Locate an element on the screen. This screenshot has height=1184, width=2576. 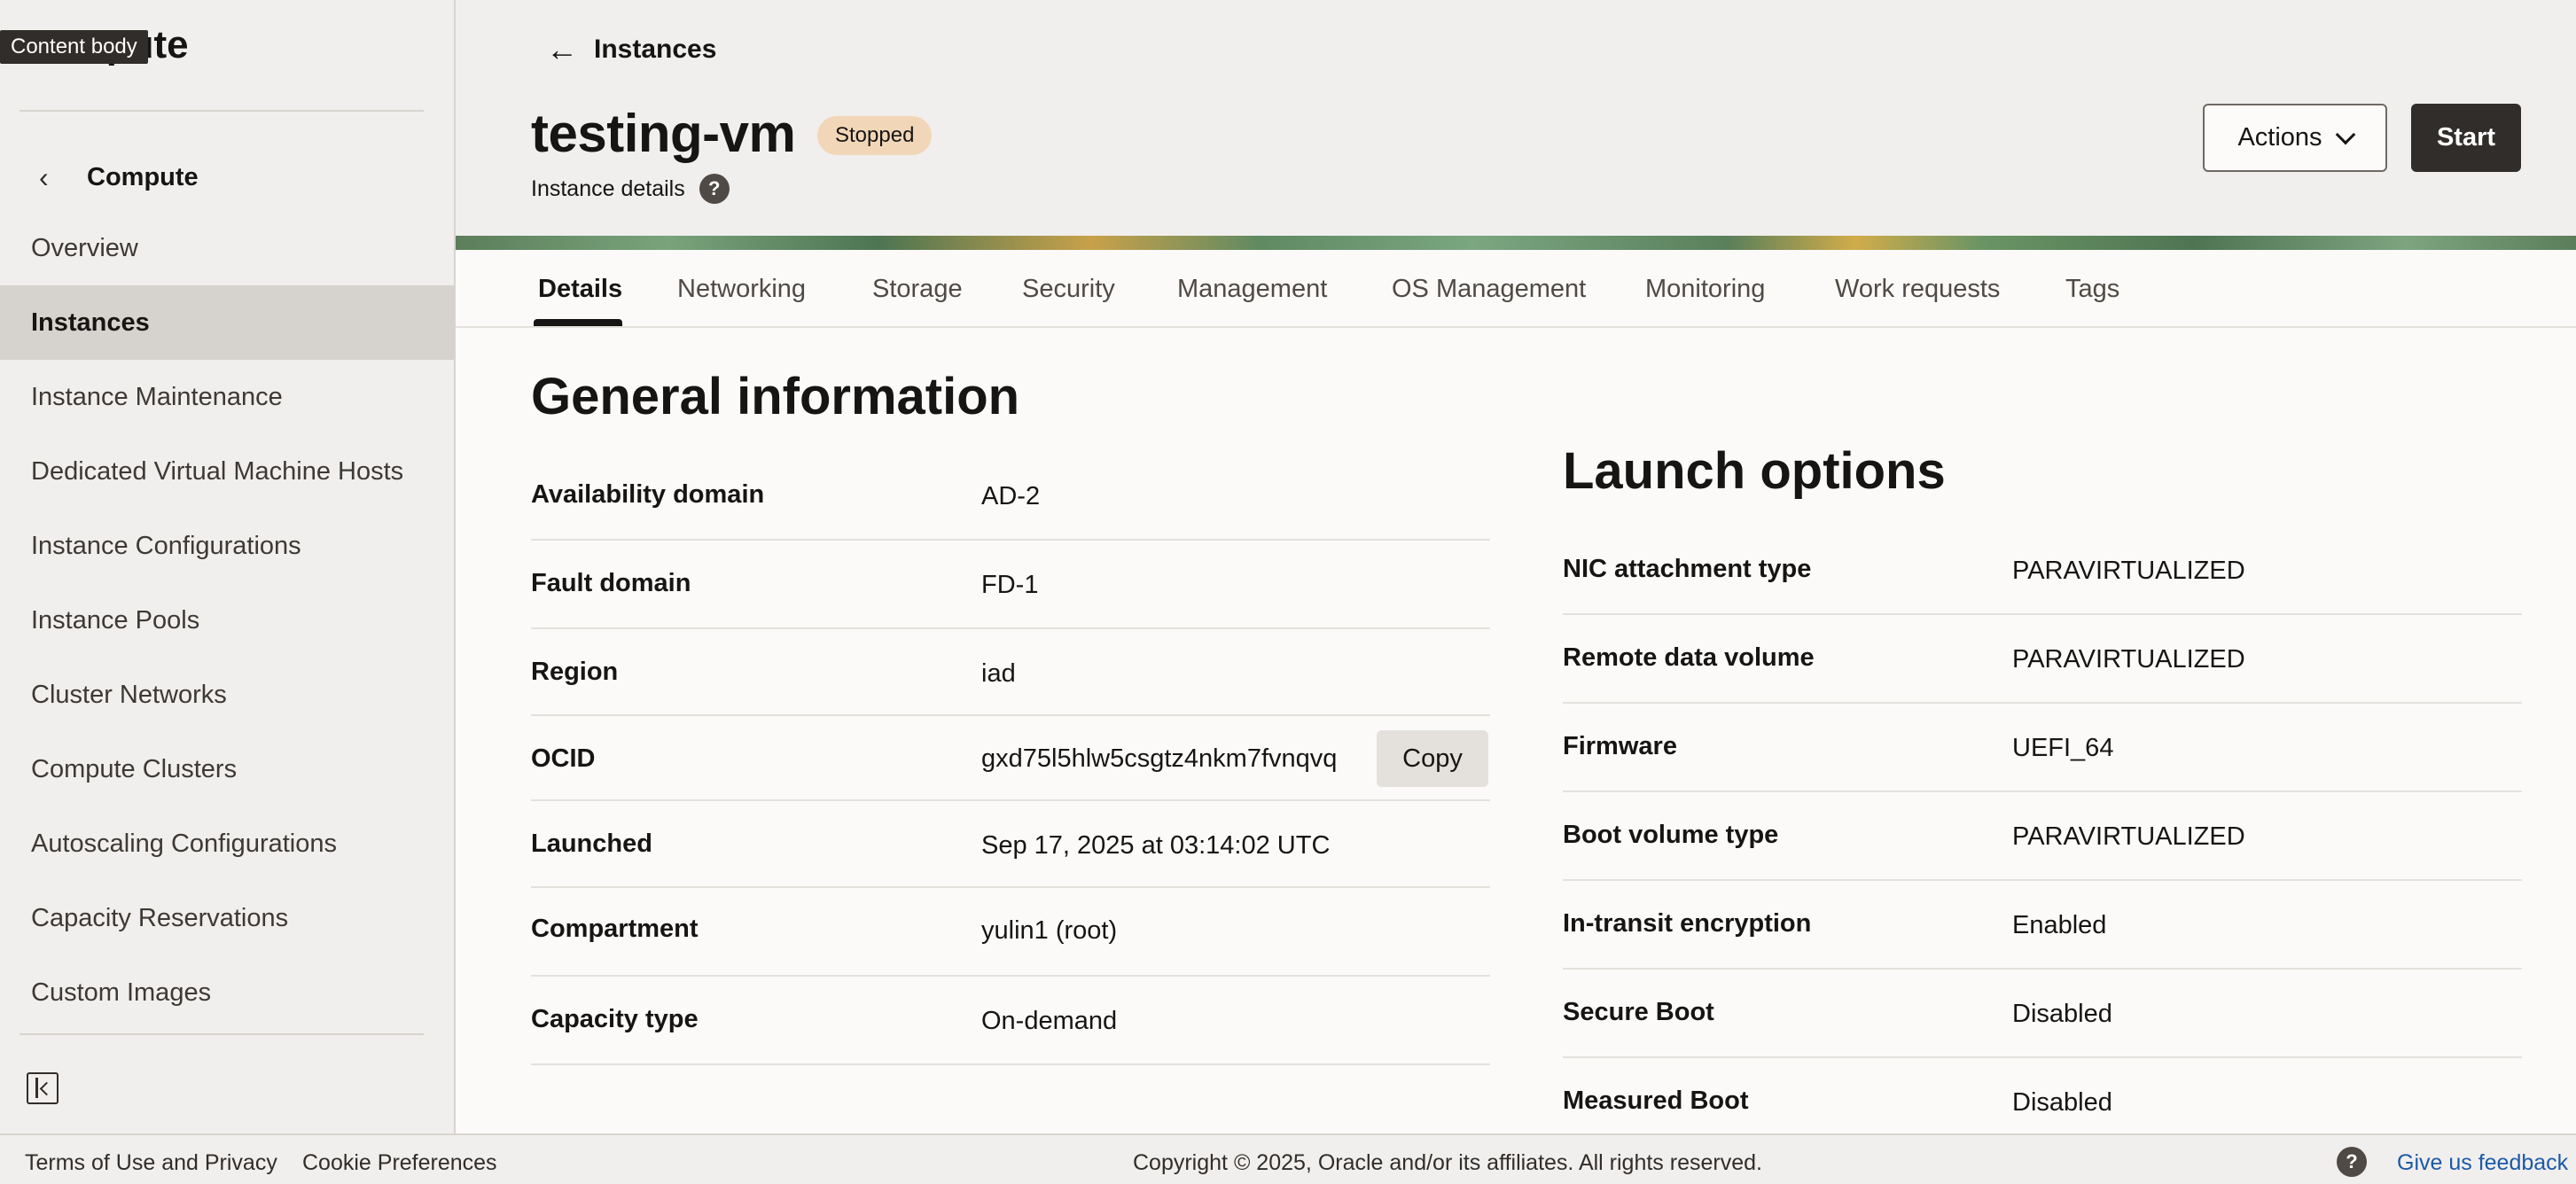
kv-row-compartment: Compartment yulin1 (root) is located at coordinates (1011, 932).